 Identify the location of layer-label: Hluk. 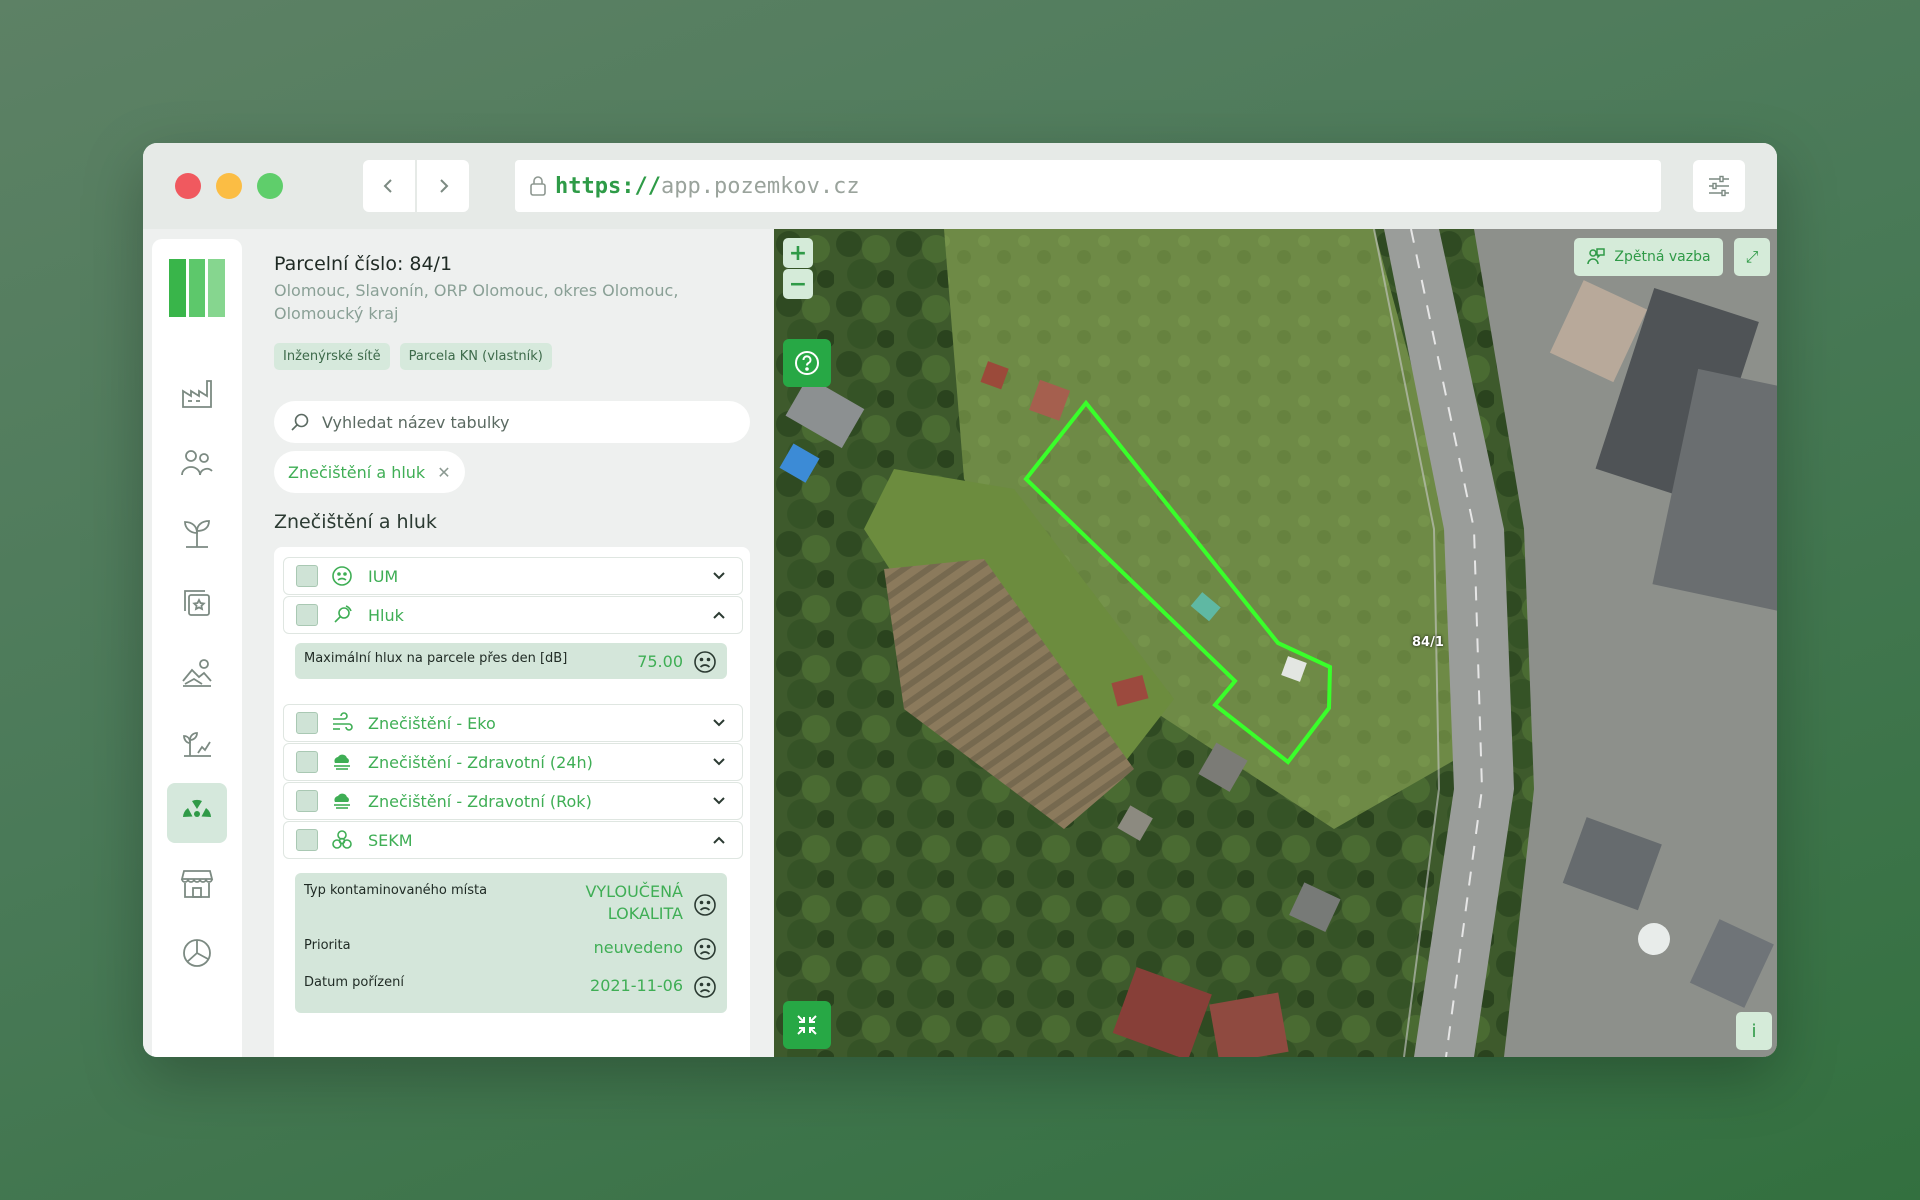
(386, 615).